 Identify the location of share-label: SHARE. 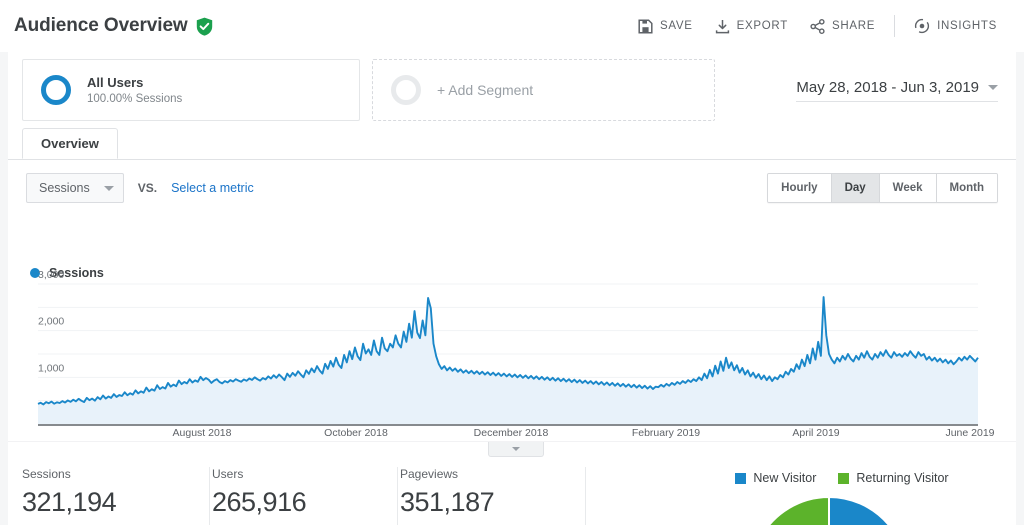
(853, 26).